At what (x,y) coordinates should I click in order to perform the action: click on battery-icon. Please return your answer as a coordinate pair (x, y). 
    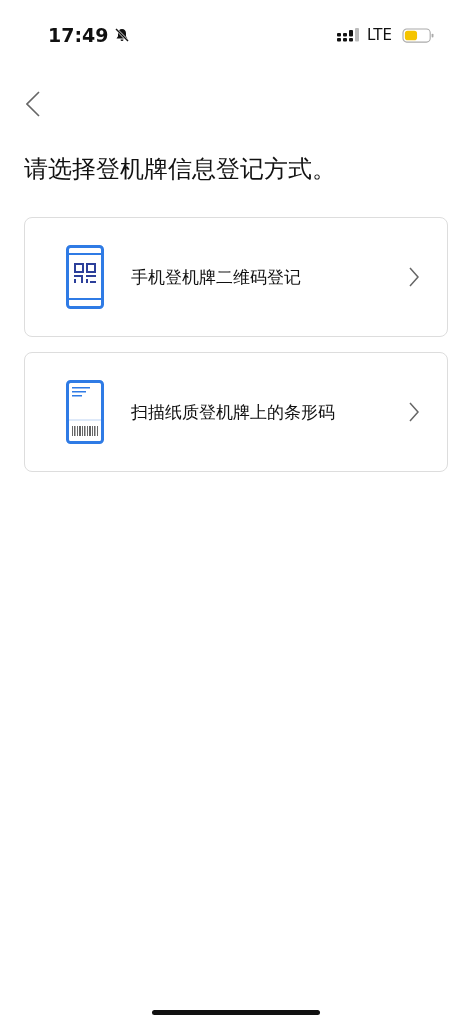
    Looking at the image, I should click on (418, 35).